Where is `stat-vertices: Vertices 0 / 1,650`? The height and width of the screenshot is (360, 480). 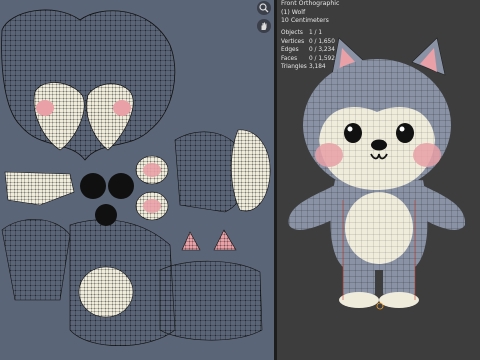 stat-vertices: Vertices 0 / 1,650 is located at coordinates (308, 41).